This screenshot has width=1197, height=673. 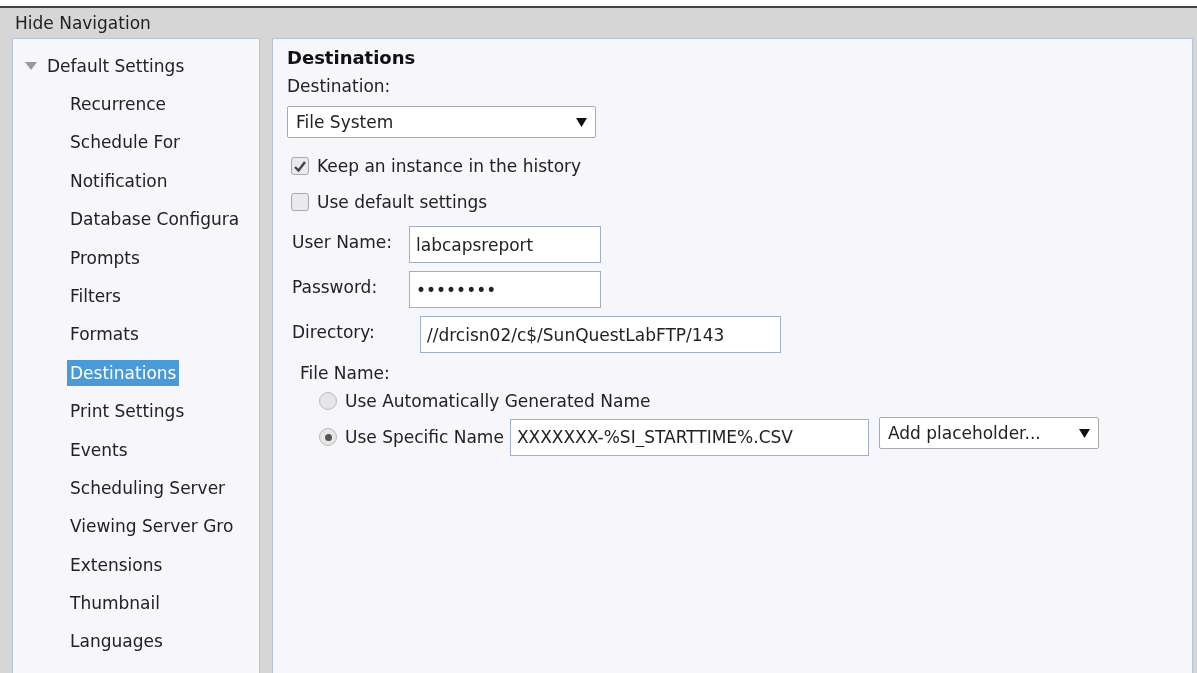 What do you see at coordinates (116, 641) in the screenshot?
I see `tree-item: Languages` at bounding box center [116, 641].